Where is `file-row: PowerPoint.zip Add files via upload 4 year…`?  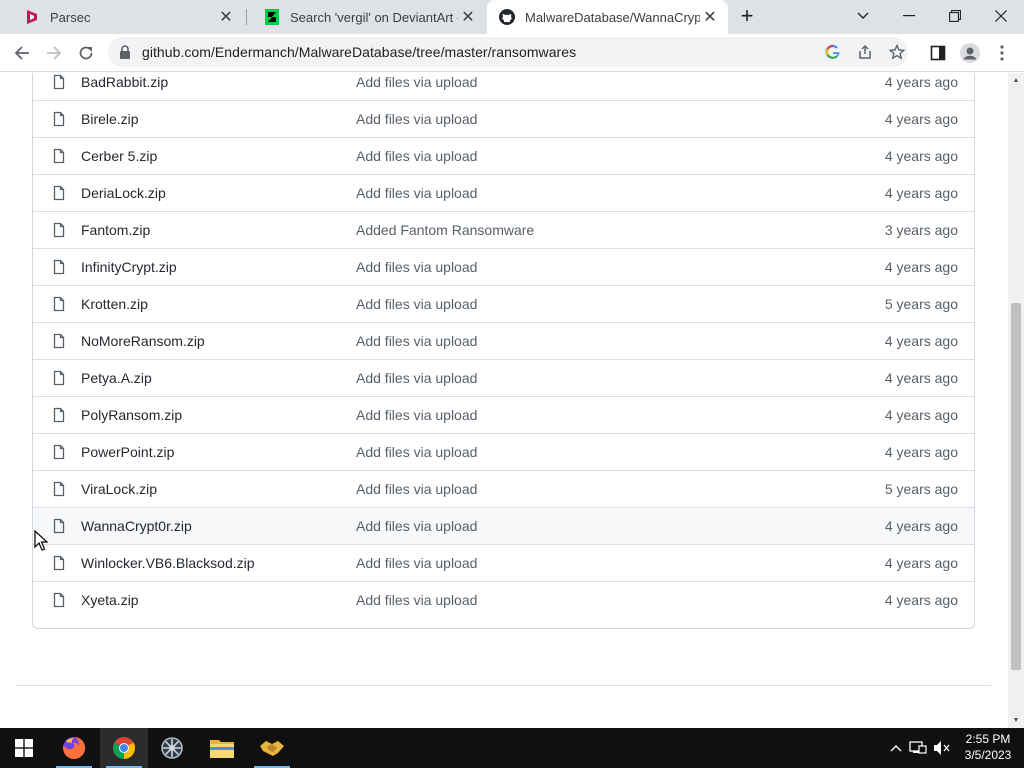
file-row: PowerPoint.zip Add files via upload 4 year… is located at coordinates (503, 451).